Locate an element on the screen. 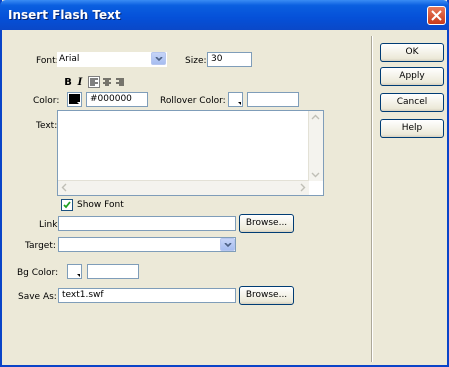 The height and width of the screenshot is (367, 449). font-label: Font: is located at coordinates (47, 61).